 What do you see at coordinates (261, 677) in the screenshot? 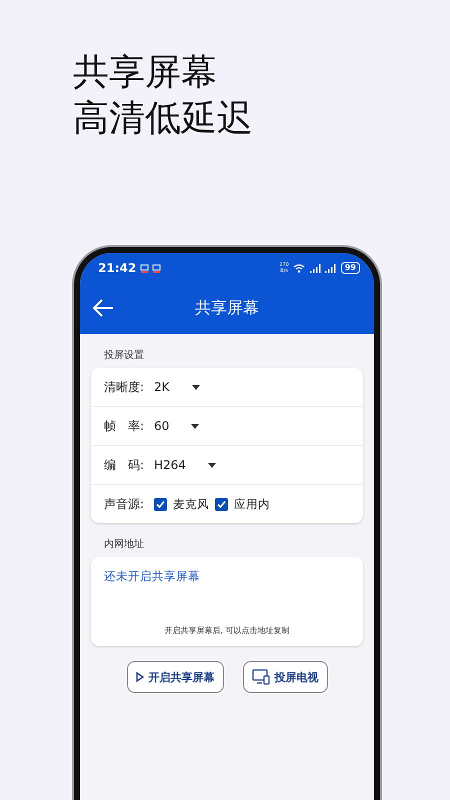
I see `monitor-phone-icon` at bounding box center [261, 677].